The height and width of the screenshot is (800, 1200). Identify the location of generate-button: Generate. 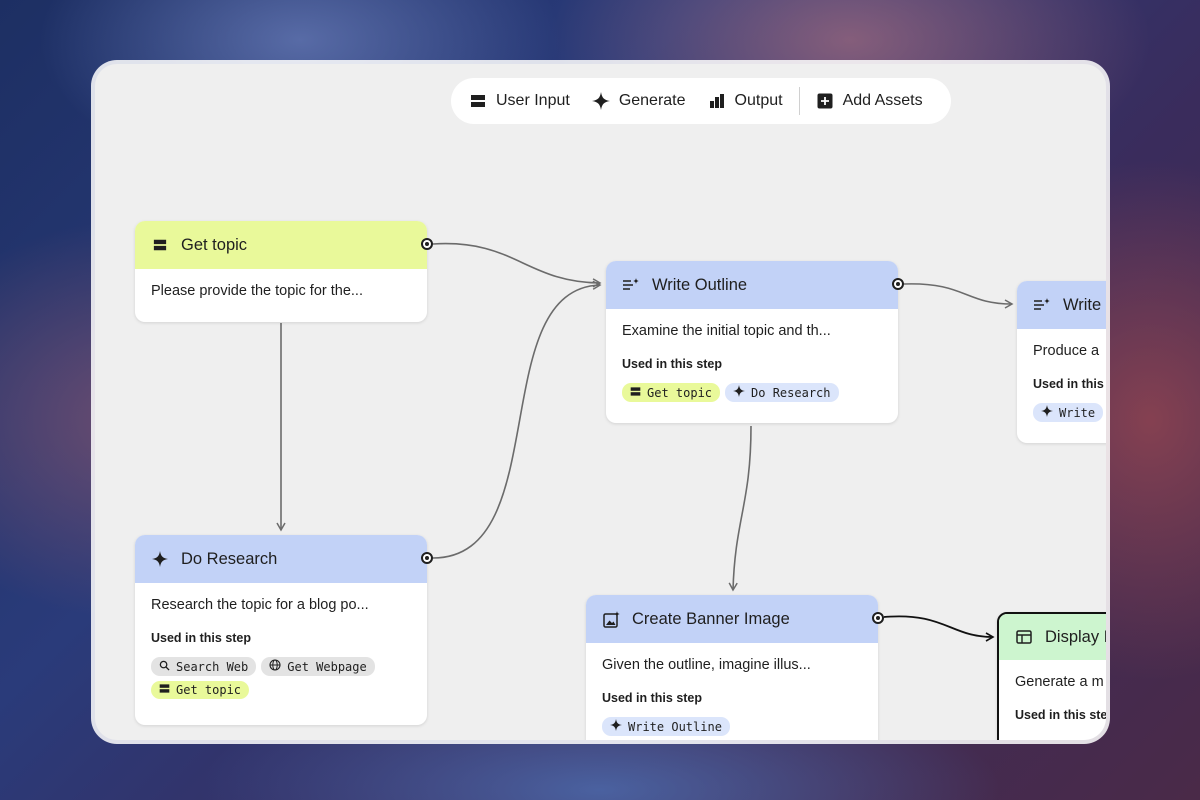
(638, 101).